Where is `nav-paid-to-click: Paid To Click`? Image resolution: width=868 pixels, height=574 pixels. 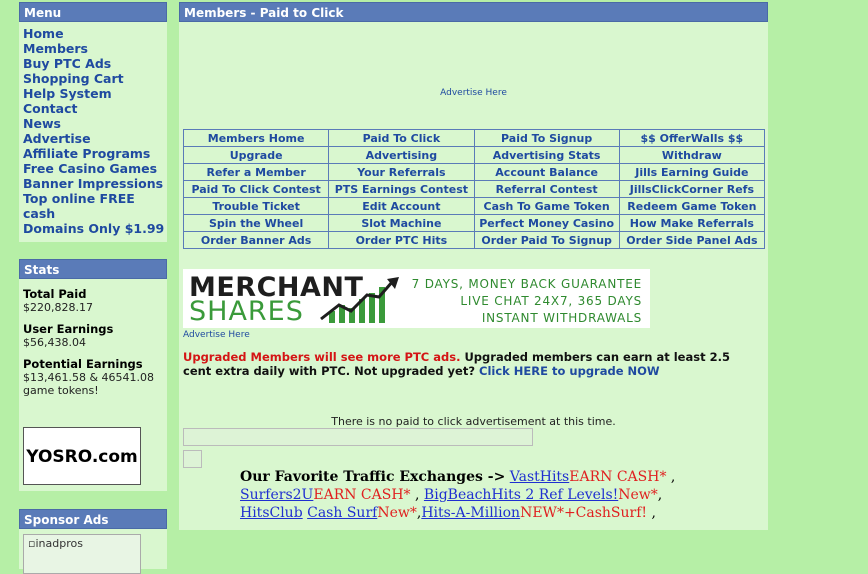 nav-paid-to-click: Paid To Click is located at coordinates (401, 138).